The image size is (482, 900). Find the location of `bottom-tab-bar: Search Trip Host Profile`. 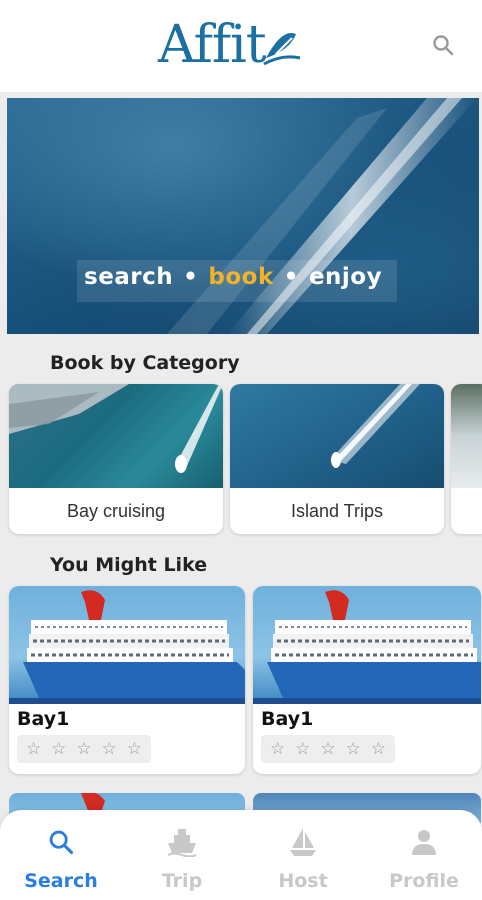

bottom-tab-bar: Search Trip Host Profile is located at coordinates (241, 855).